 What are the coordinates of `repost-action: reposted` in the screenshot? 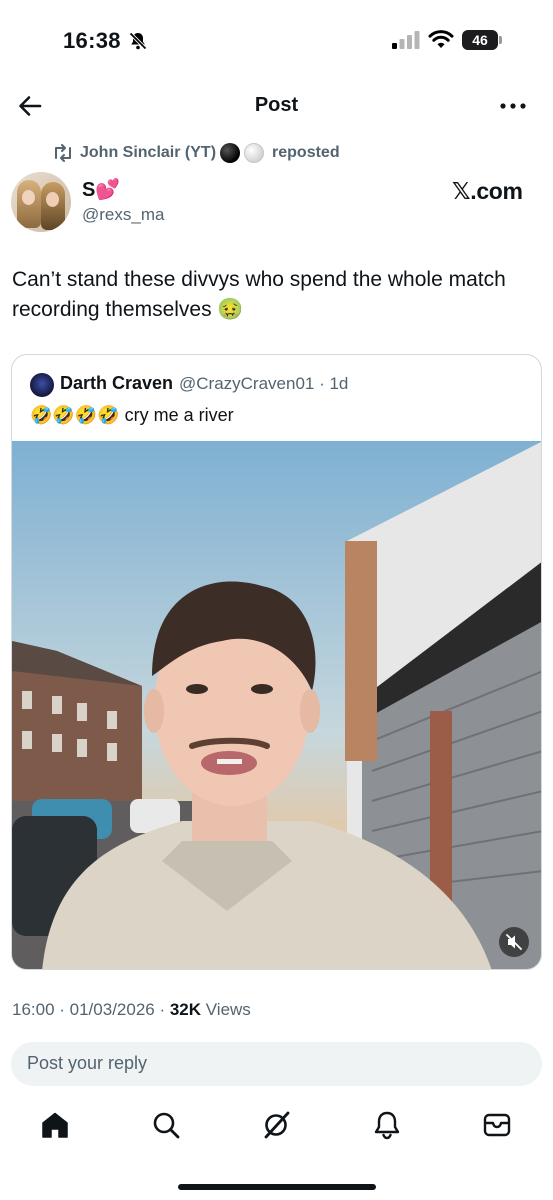 It's located at (306, 152).